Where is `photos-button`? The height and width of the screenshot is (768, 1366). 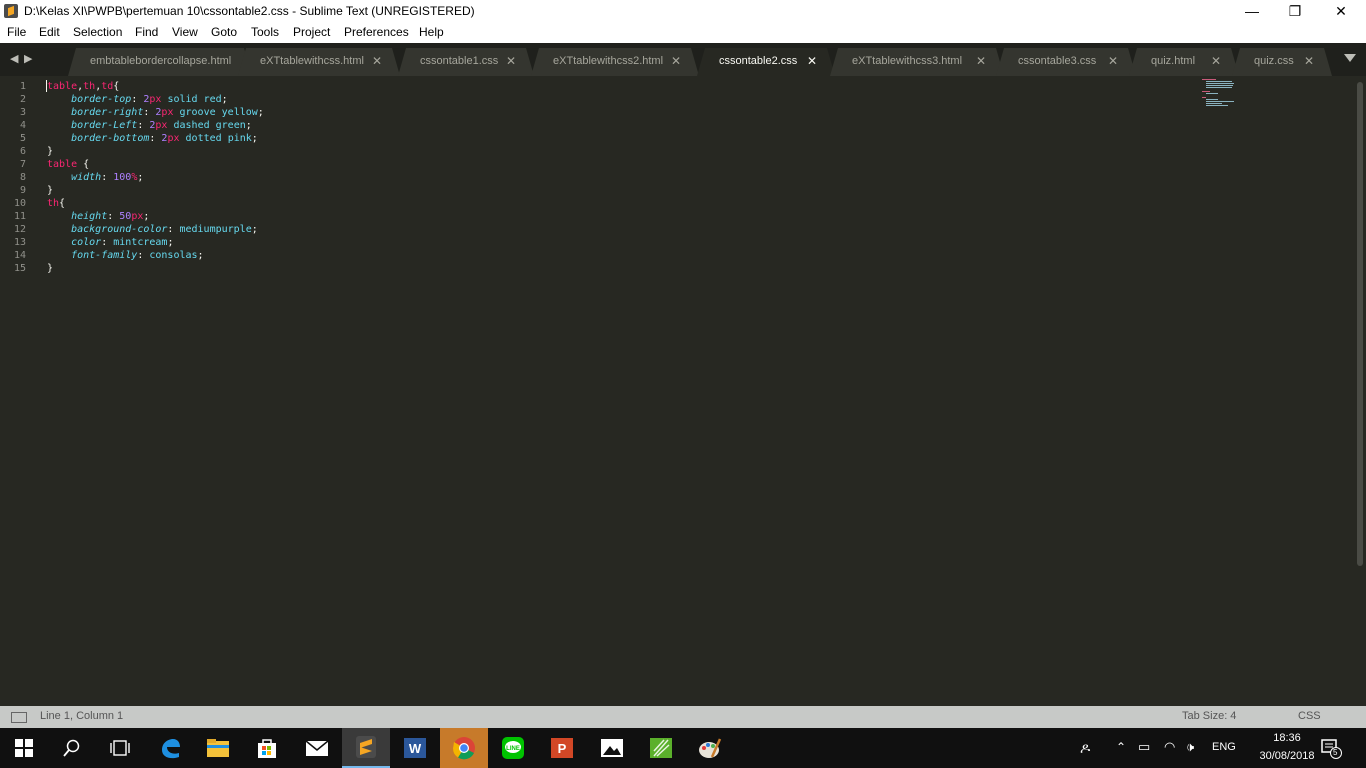
photos-button is located at coordinates (612, 748).